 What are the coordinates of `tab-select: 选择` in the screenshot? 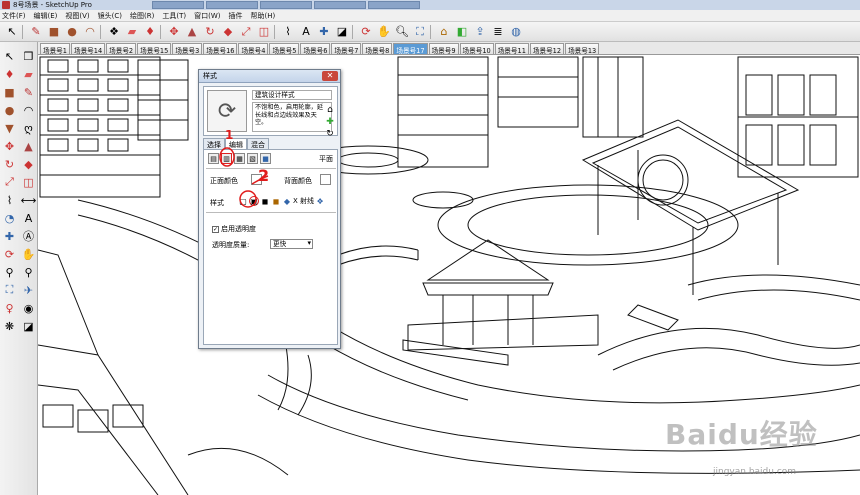 It's located at (214, 143).